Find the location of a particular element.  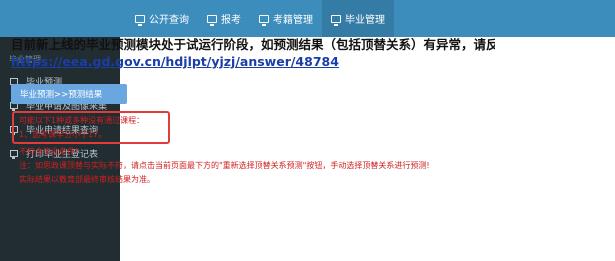

nav-item-graduation: 毕业管理 is located at coordinates (358, 18).